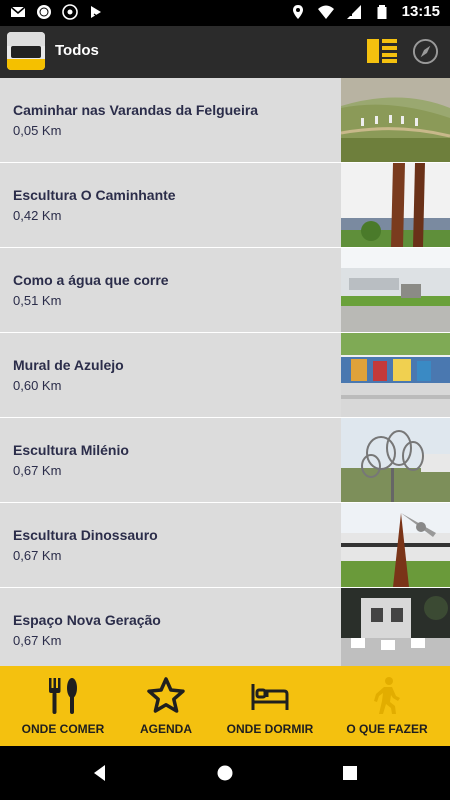 This screenshot has width=450, height=800. What do you see at coordinates (225, 52) in the screenshot?
I see `app-bar: Todos` at bounding box center [225, 52].